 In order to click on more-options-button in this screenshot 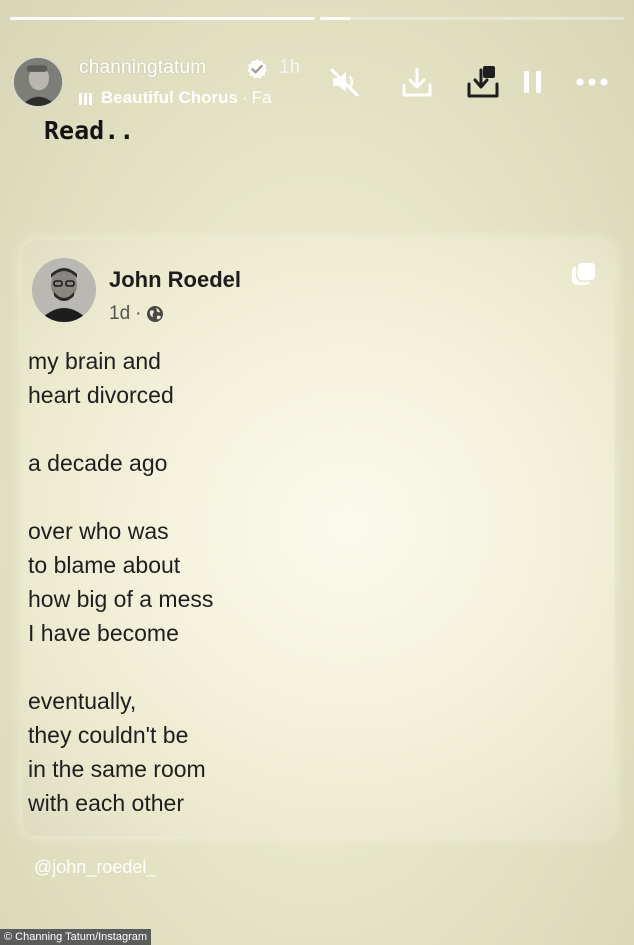, I will do `click(592, 82)`.